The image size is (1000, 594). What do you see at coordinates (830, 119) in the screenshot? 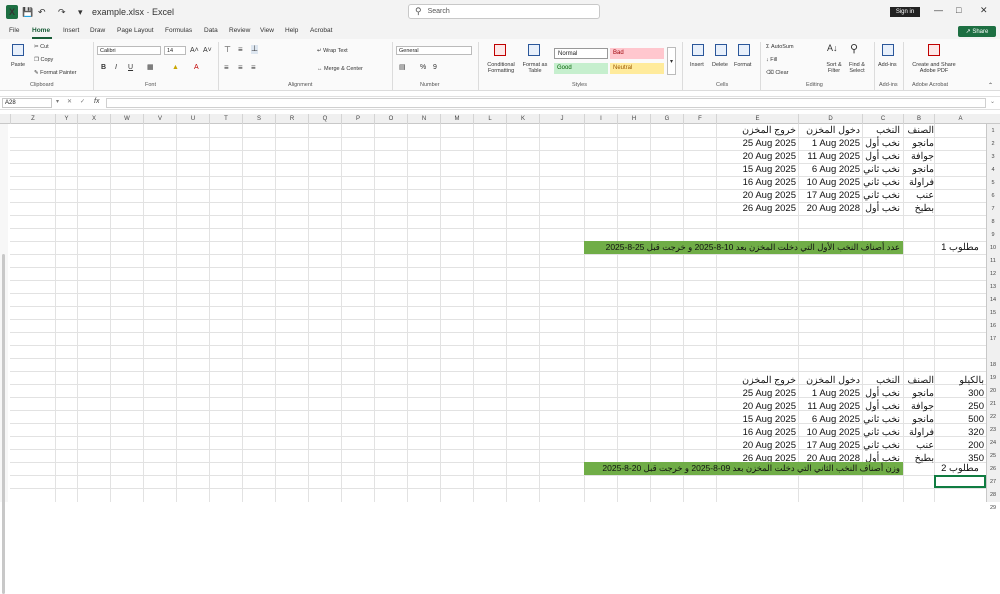
I see `column-header: D` at bounding box center [830, 119].